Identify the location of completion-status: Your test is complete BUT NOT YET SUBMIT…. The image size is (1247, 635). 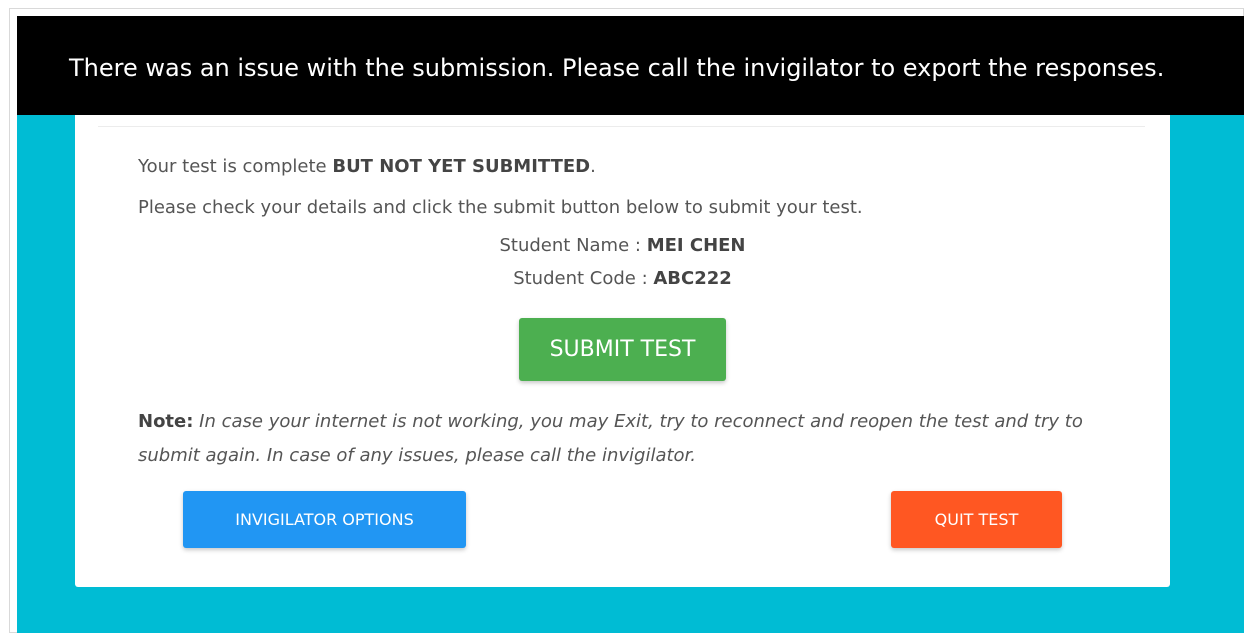
(367, 167).